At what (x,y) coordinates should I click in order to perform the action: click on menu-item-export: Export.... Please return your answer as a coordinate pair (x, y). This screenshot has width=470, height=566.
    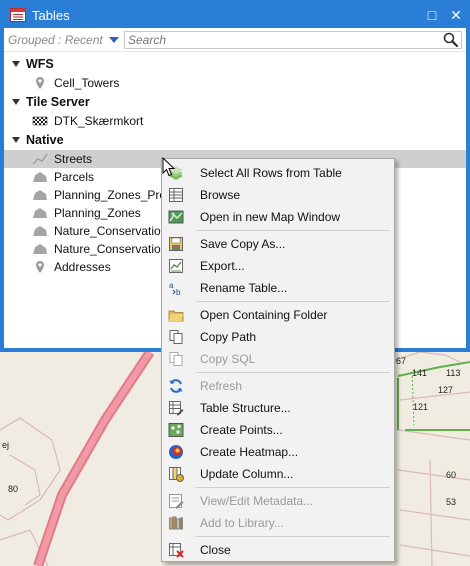
    Looking at the image, I should click on (278, 266).